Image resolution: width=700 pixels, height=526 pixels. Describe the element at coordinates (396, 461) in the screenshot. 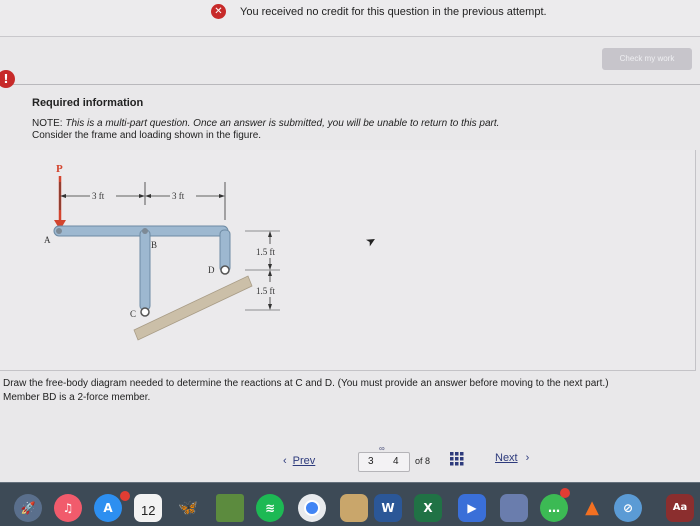

I see `page-next: 4` at that location.